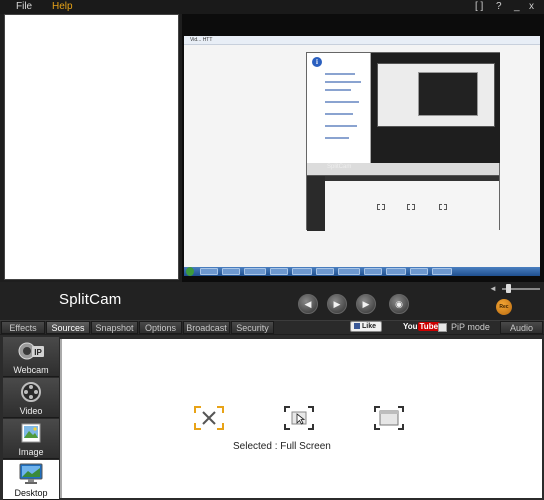 The image size is (544, 500). Describe the element at coordinates (403, 203) in the screenshot. I see `captured-sources-panel` at that location.